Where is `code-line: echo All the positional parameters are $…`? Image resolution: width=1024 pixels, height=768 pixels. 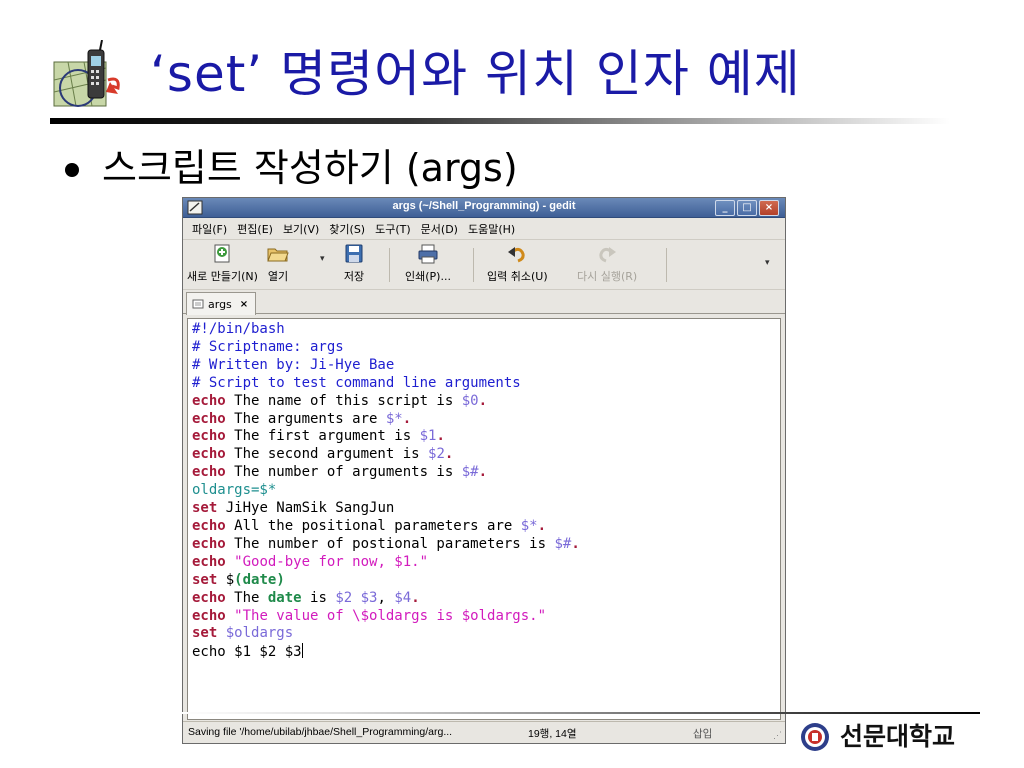 code-line: echo All the positional parameters are $… is located at coordinates (369, 525).